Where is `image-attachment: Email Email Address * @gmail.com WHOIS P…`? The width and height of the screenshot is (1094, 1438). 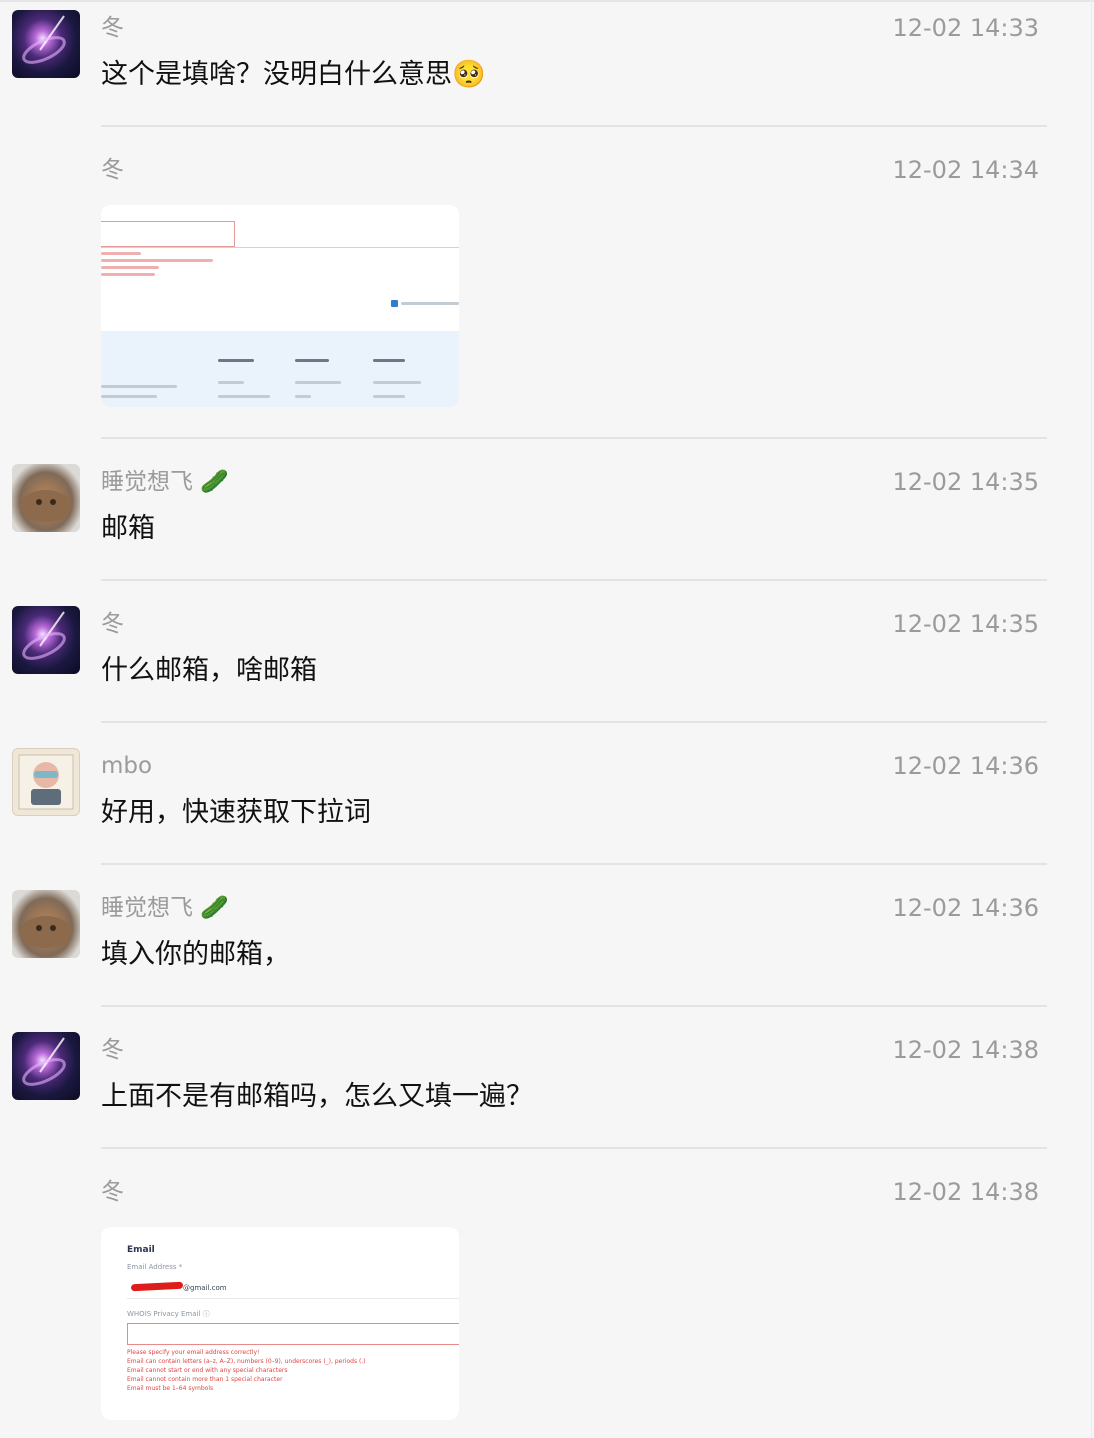 image-attachment: Email Email Address * @gmail.com WHOIS P… is located at coordinates (280, 1323).